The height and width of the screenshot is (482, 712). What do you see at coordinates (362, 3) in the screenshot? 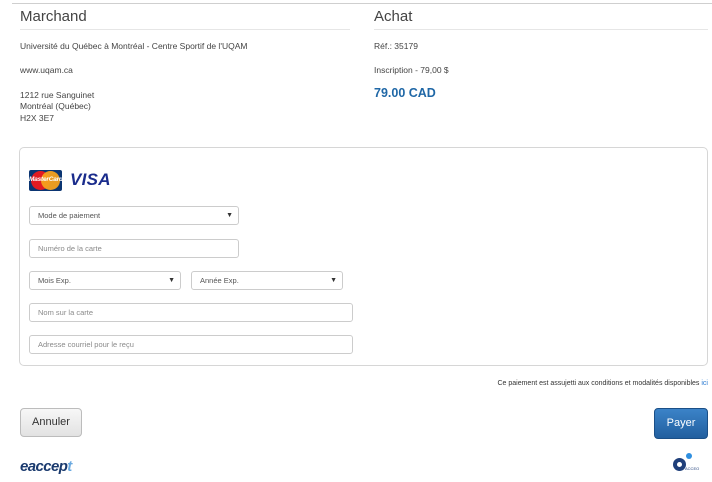
I see `top-divider` at bounding box center [362, 3].